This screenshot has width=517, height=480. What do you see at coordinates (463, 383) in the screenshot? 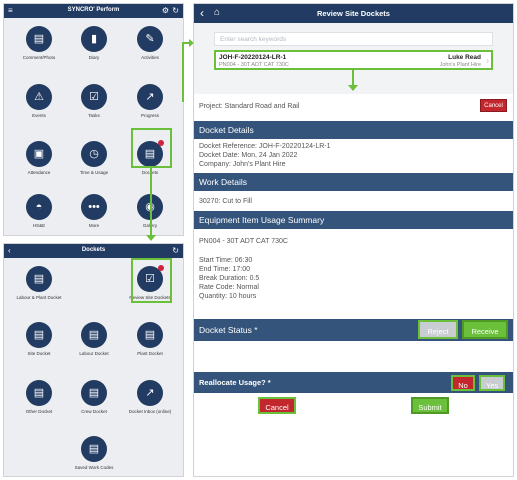
I see `no-button: No` at bounding box center [463, 383].